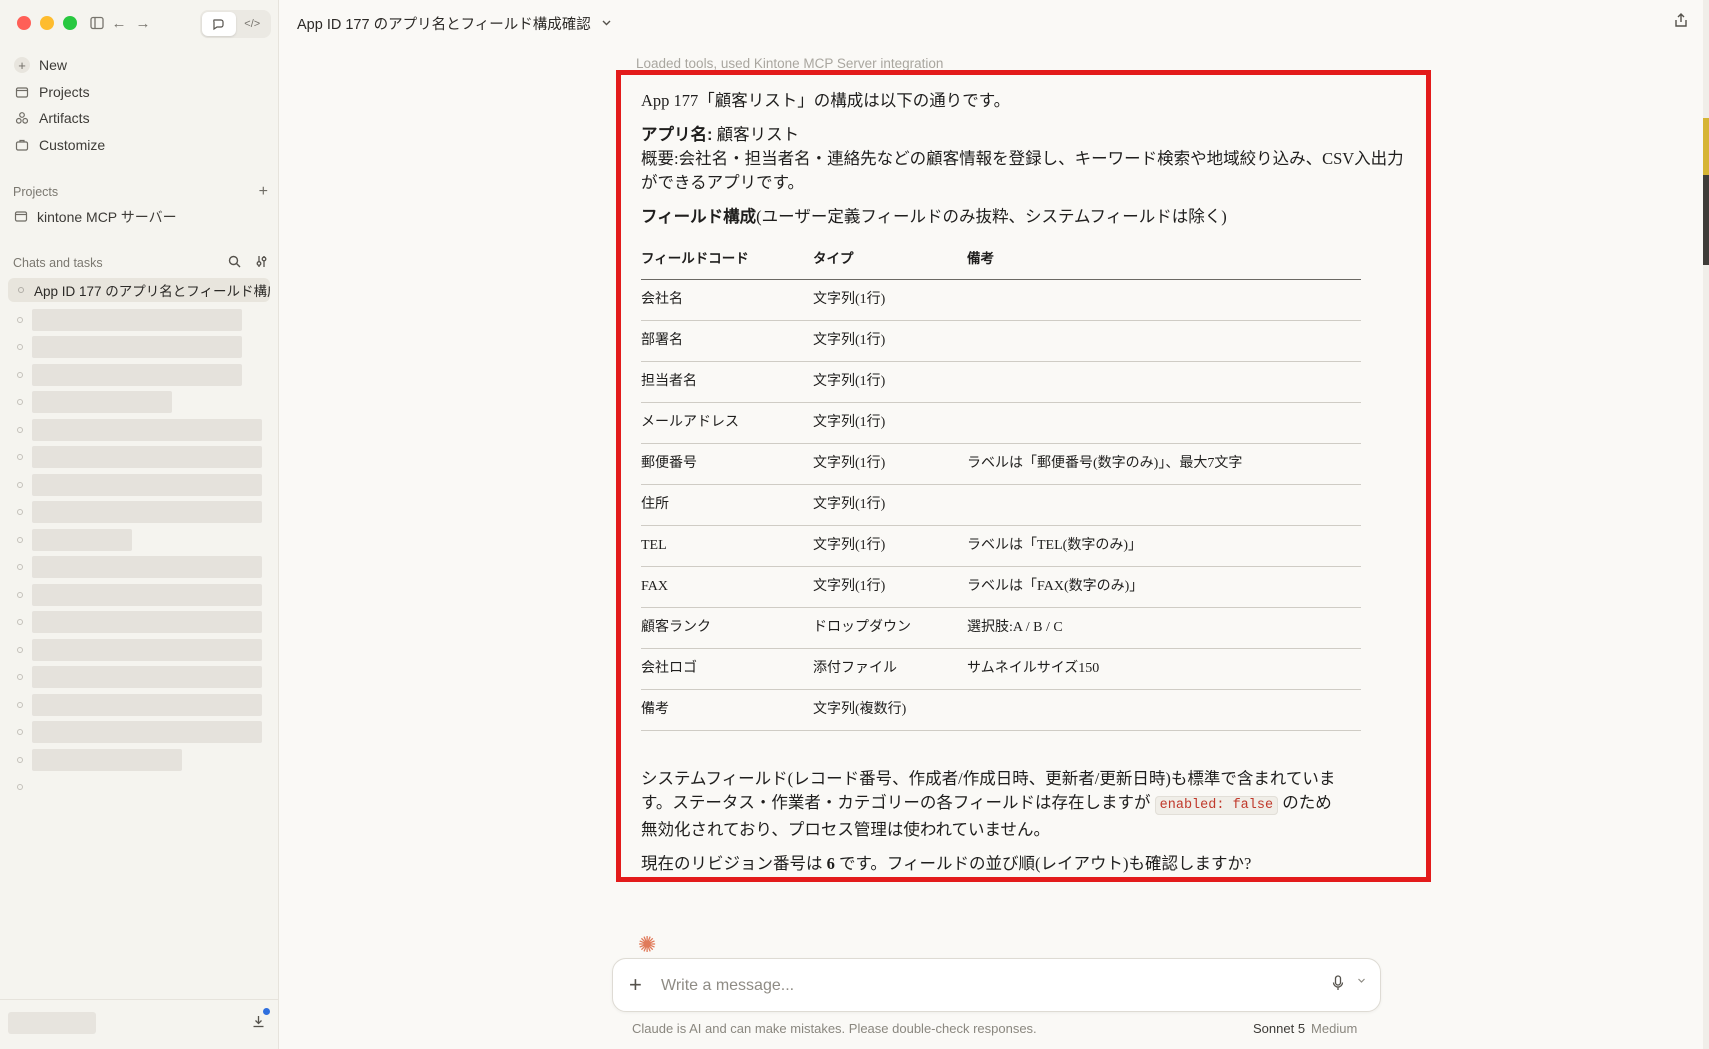  What do you see at coordinates (1338, 985) in the screenshot?
I see `microphone-icon` at bounding box center [1338, 985].